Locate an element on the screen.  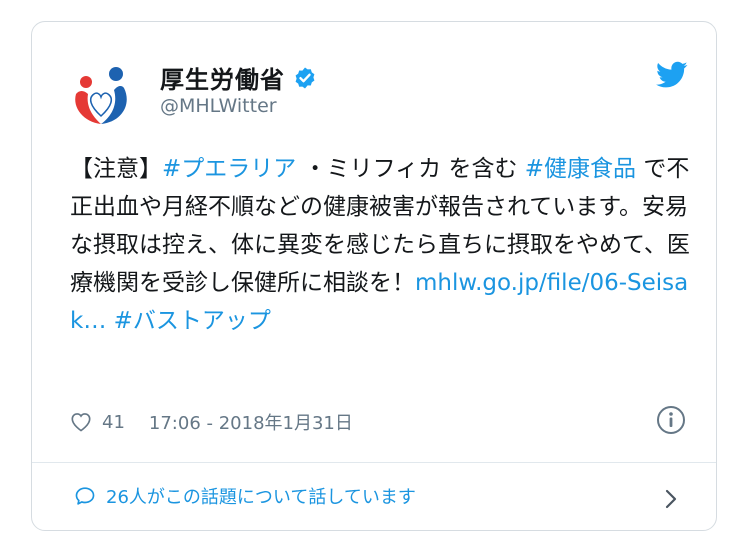
tweet-meta: 41 17:06 - 2018年1月31日 is located at coordinates (211, 422).